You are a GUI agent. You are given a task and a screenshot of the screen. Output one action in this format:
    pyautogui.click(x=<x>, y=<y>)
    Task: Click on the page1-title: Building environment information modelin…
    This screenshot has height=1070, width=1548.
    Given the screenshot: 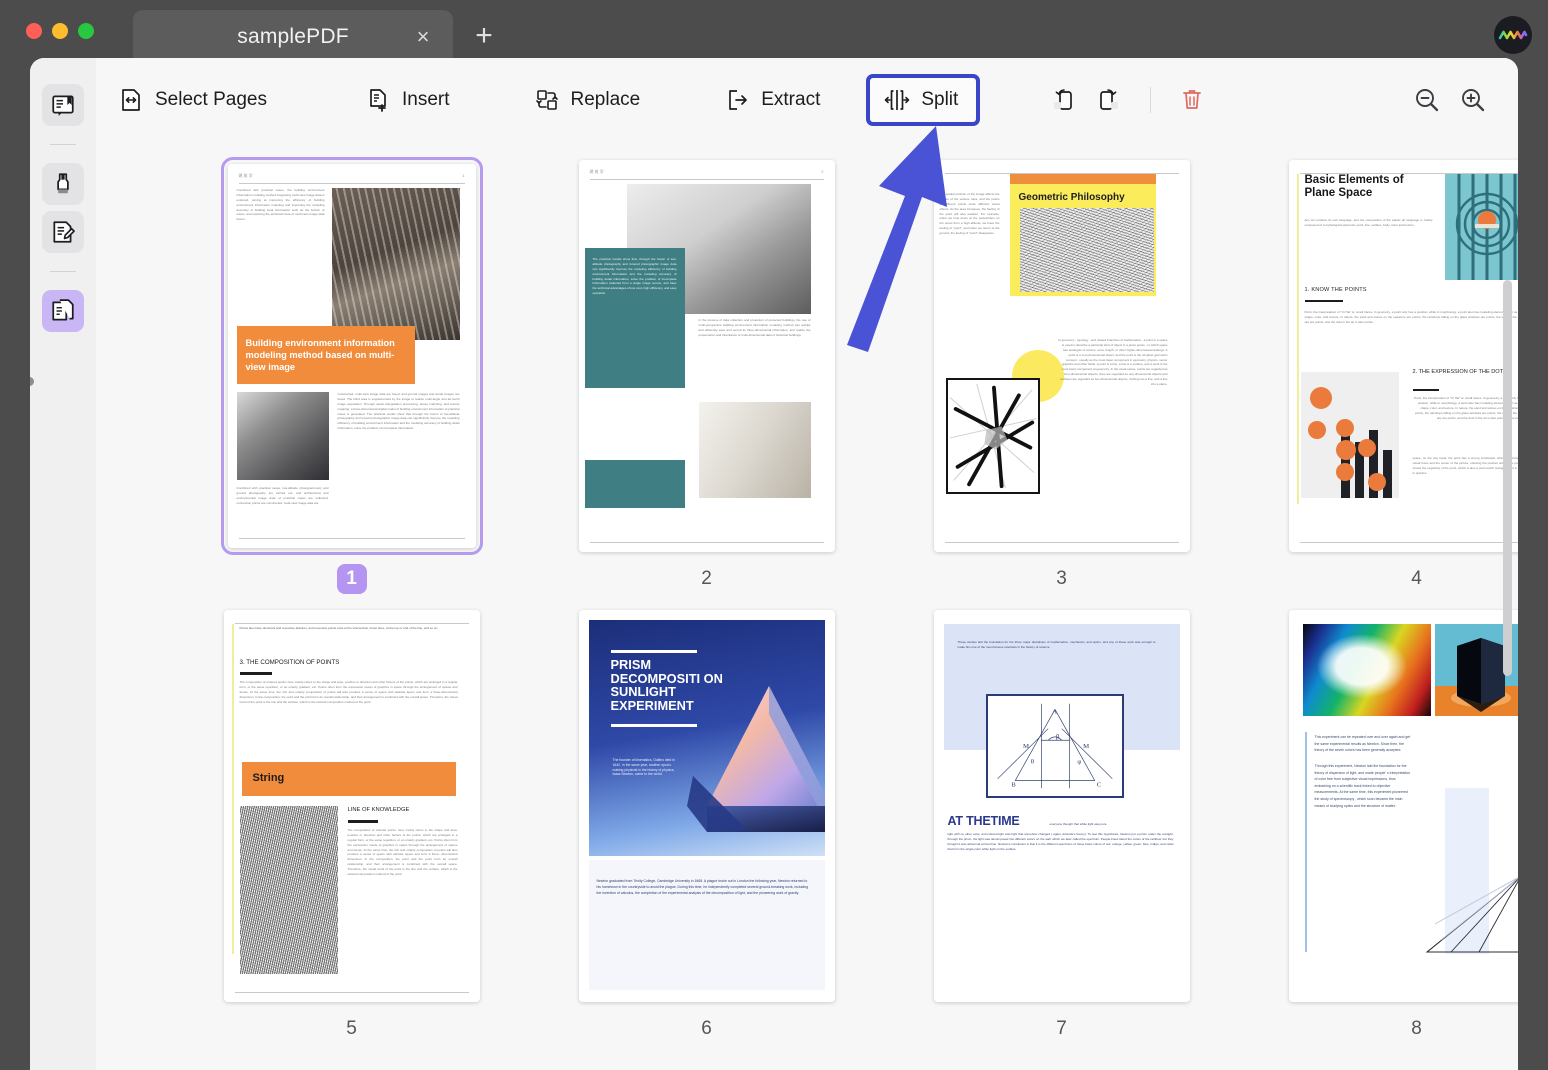 What is the action you would take?
    pyautogui.click(x=320, y=355)
    